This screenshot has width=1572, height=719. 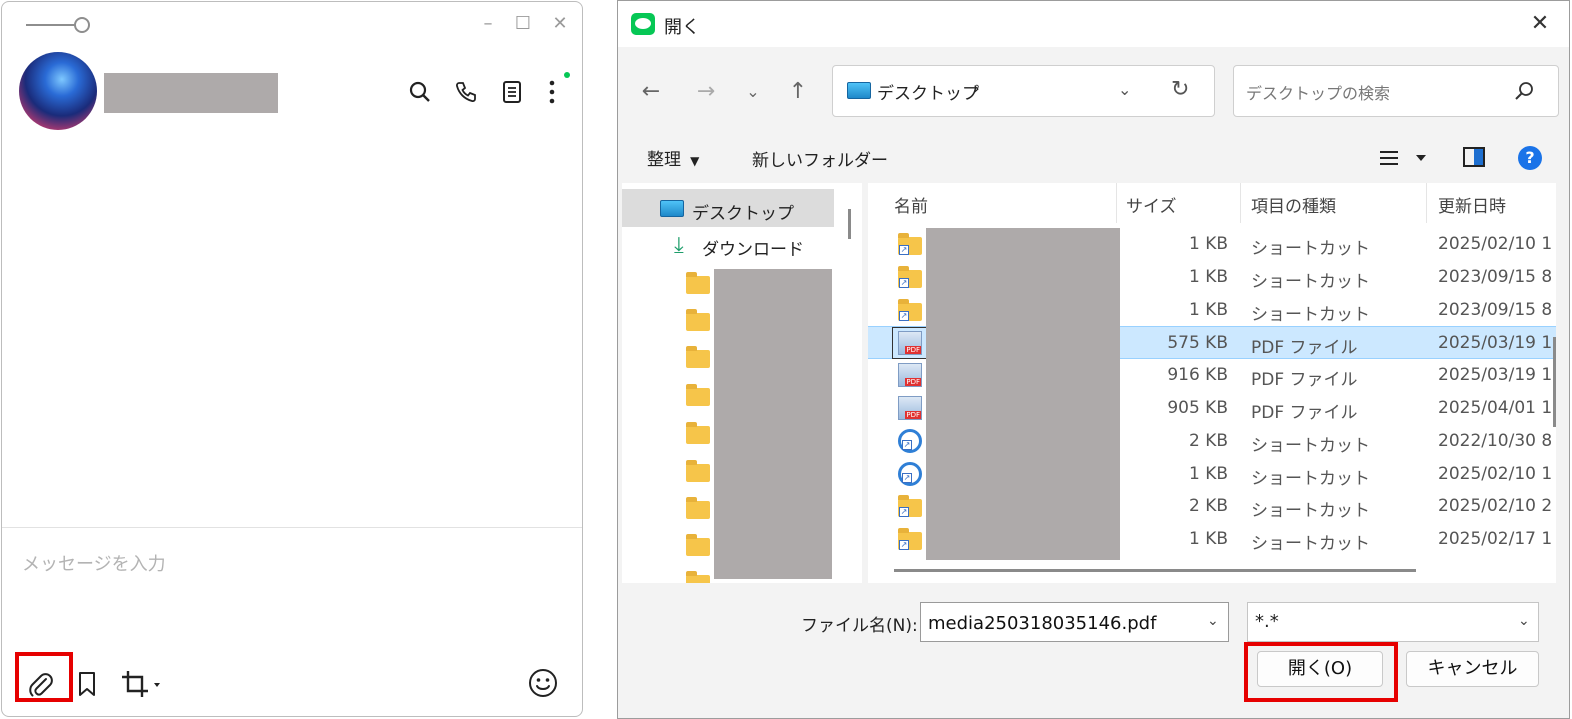 I want to click on filename-label: ファイル名(N):, so click(x=859, y=626).